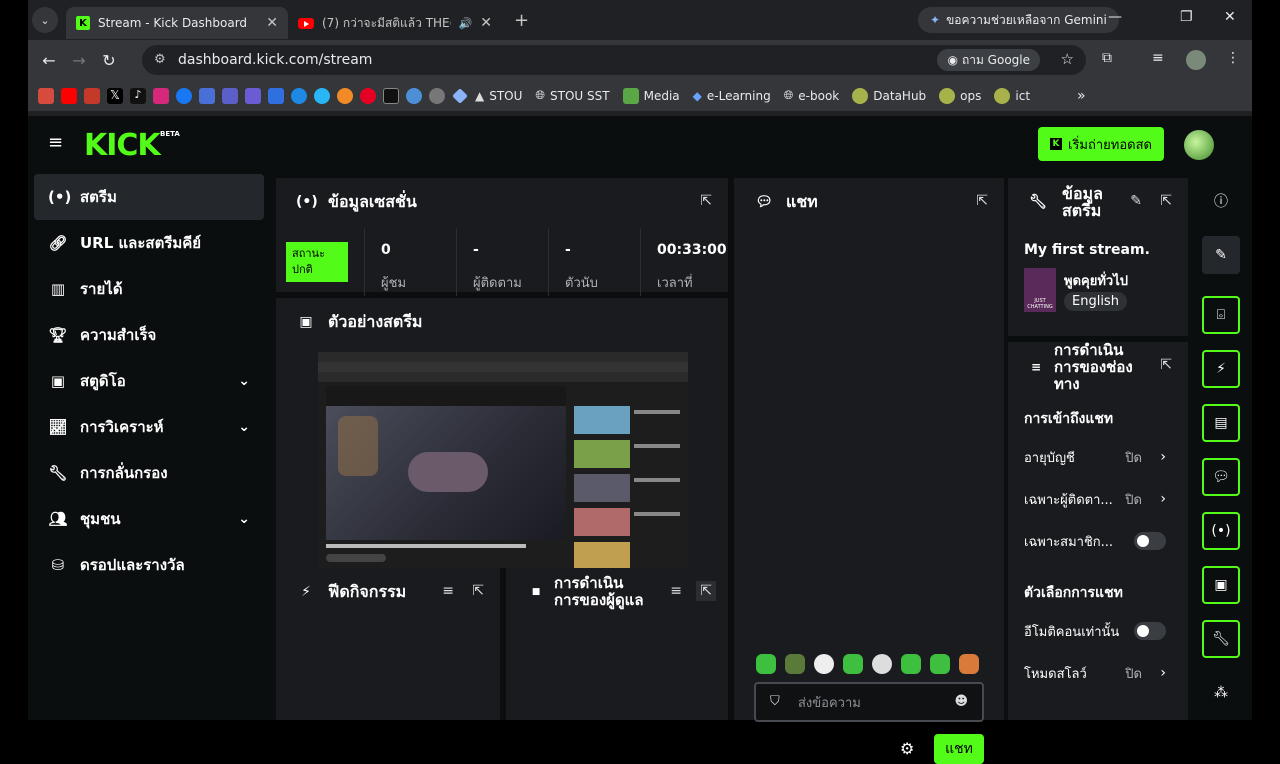 The height and width of the screenshot is (764, 1280). Describe the element at coordinates (1098, 457) in the screenshot. I see `account-age-row: อายุบัญชี ปิด ›` at that location.